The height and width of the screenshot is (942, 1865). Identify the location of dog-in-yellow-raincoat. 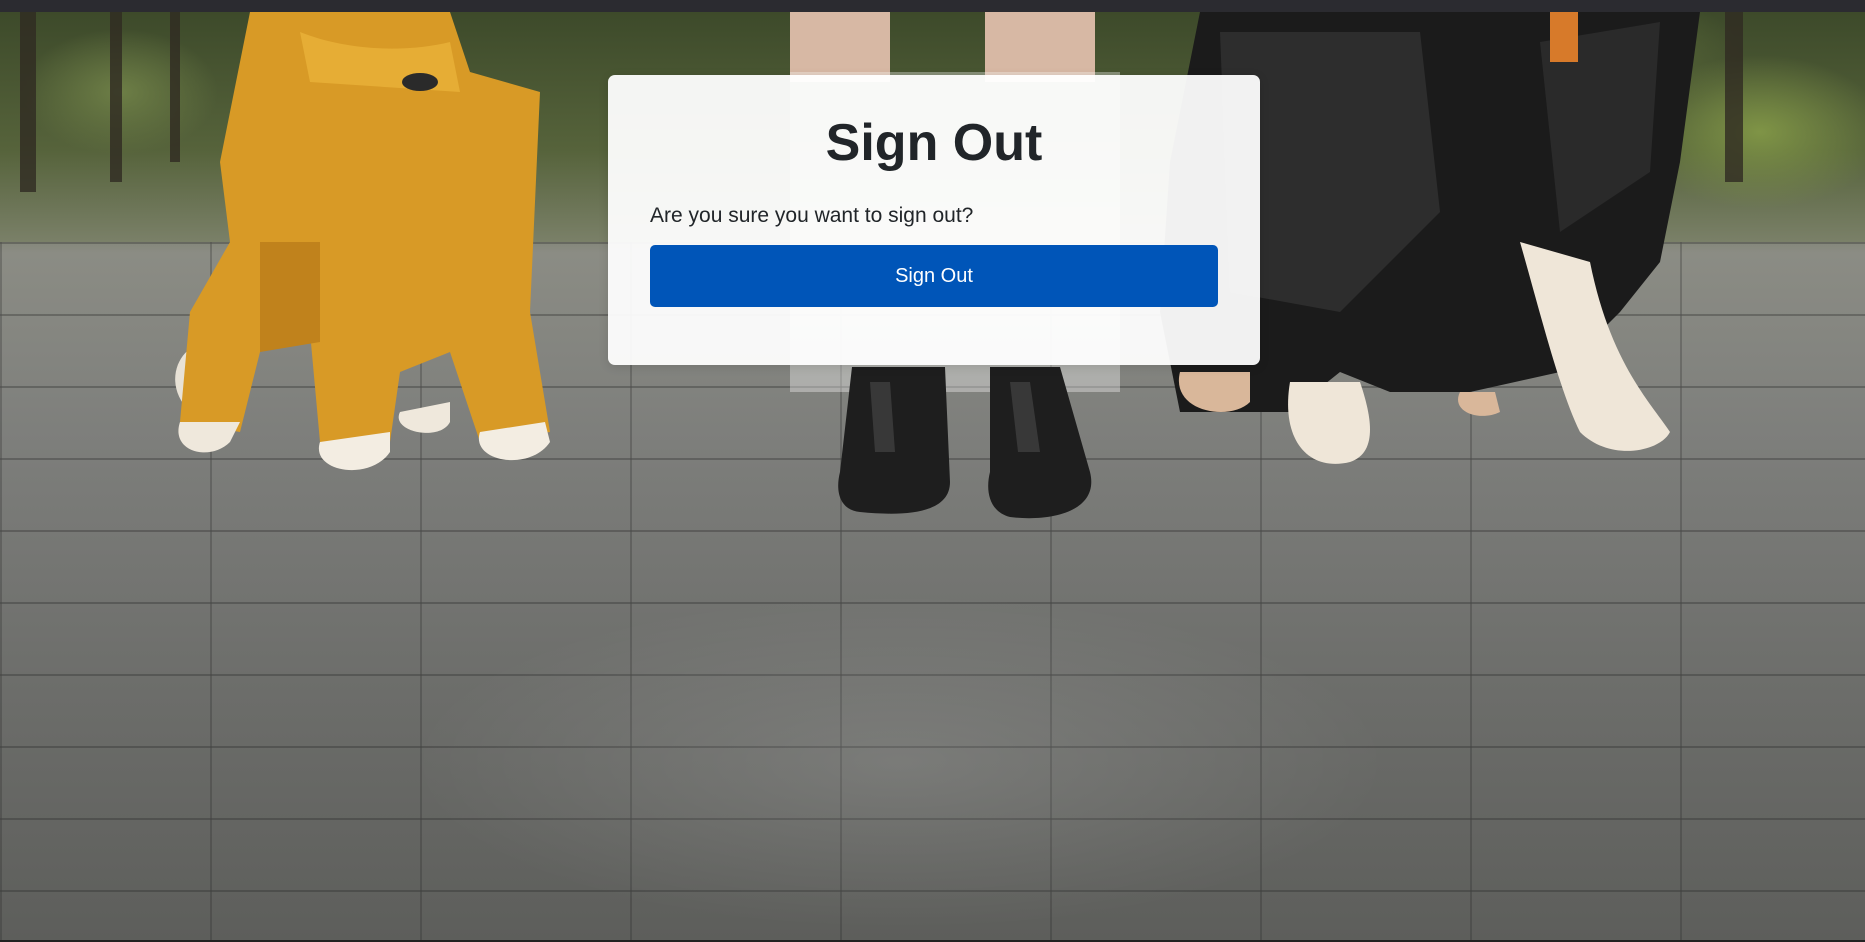
(362, 241).